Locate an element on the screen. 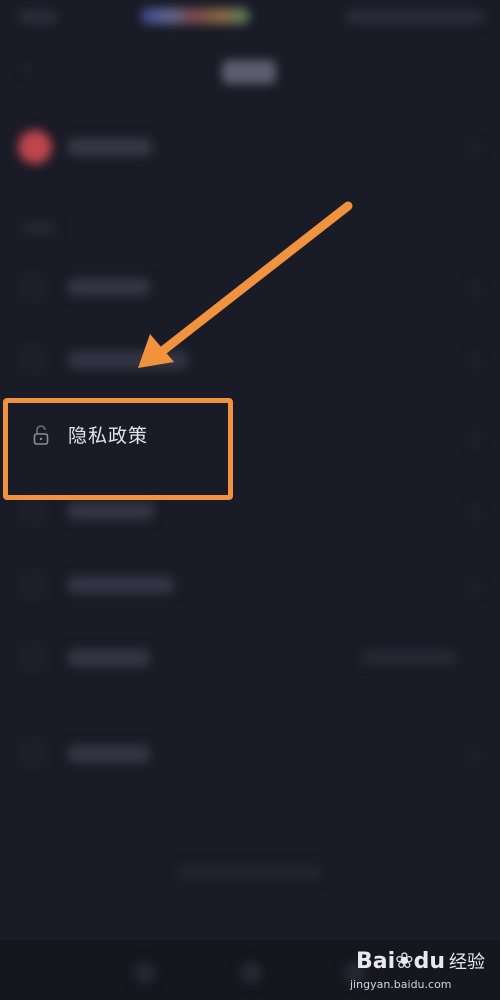  footer-text is located at coordinates (250, 873).